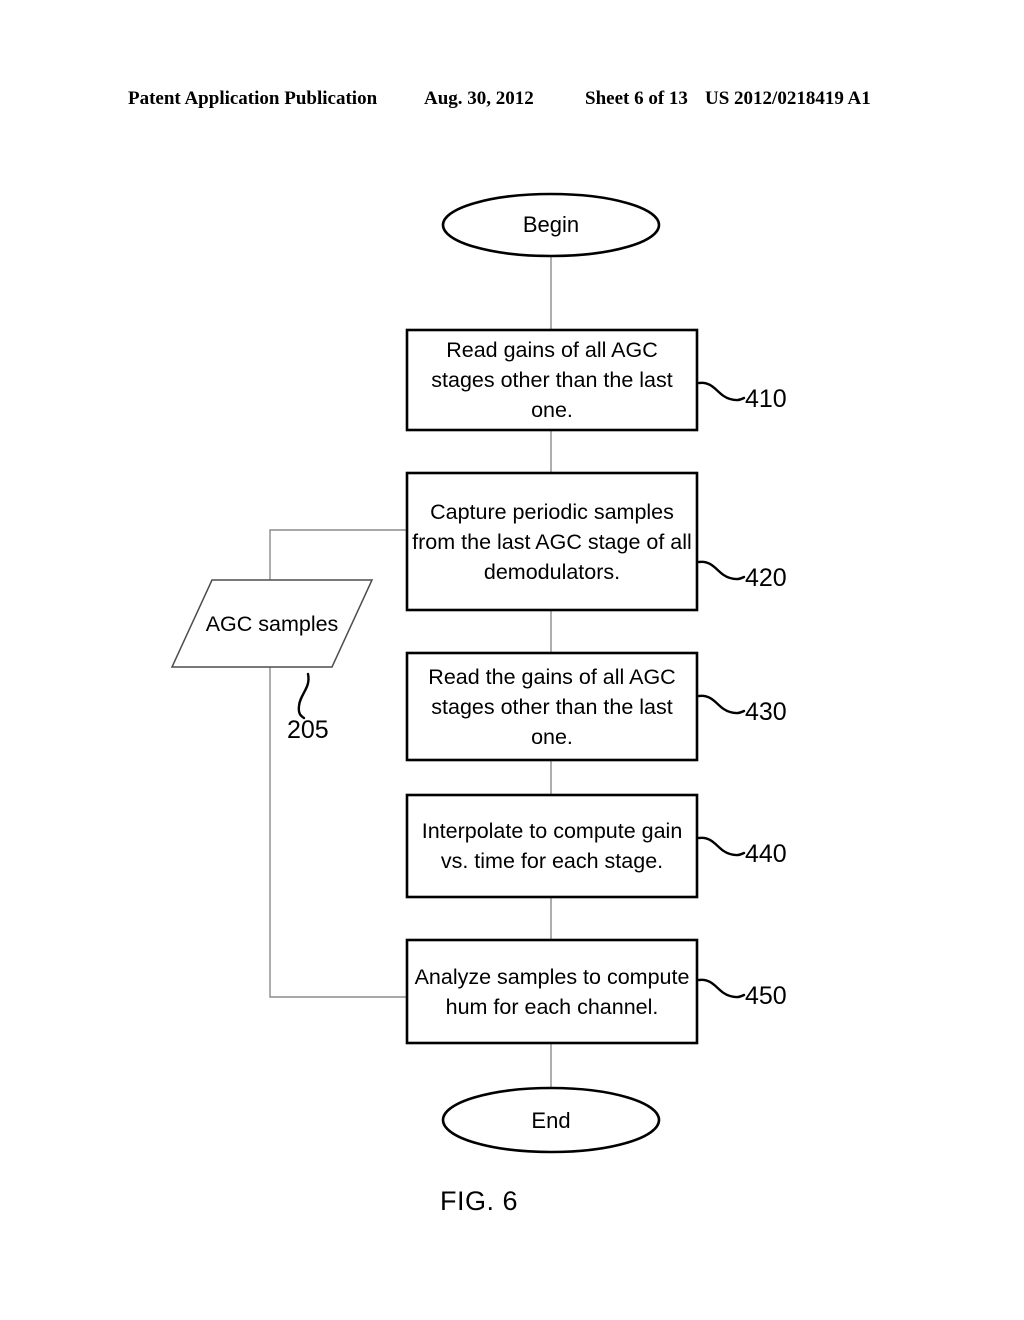 This screenshot has width=1024, height=1320. What do you see at coordinates (766, 854) in the screenshot?
I see `ref-number-440: 440` at bounding box center [766, 854].